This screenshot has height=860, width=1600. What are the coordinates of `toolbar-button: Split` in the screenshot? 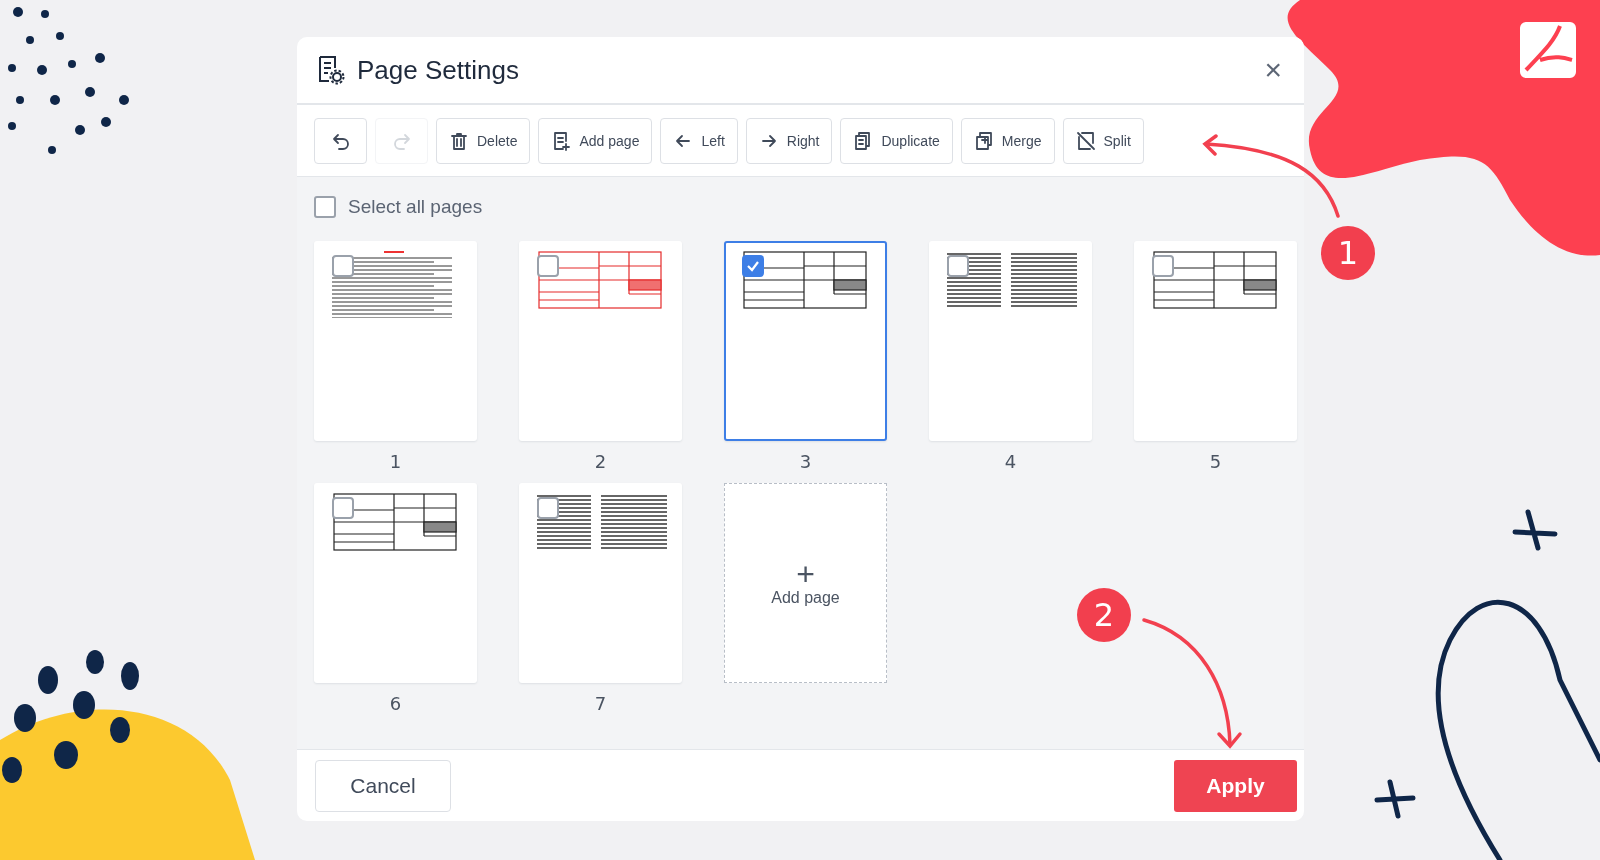 It's located at (1103, 140).